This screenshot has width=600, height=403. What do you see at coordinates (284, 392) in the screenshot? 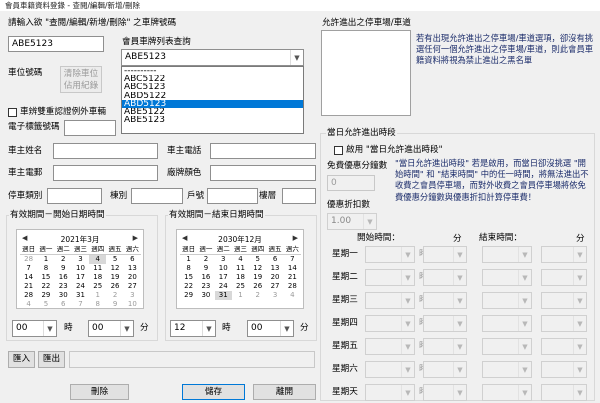
I see `leave-button: 離開` at bounding box center [284, 392].